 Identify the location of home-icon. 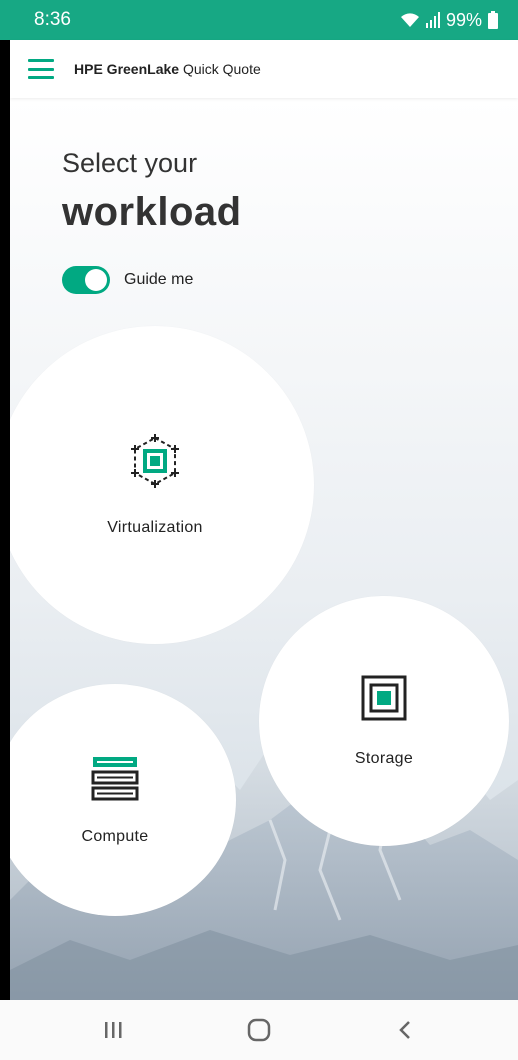
(259, 1030).